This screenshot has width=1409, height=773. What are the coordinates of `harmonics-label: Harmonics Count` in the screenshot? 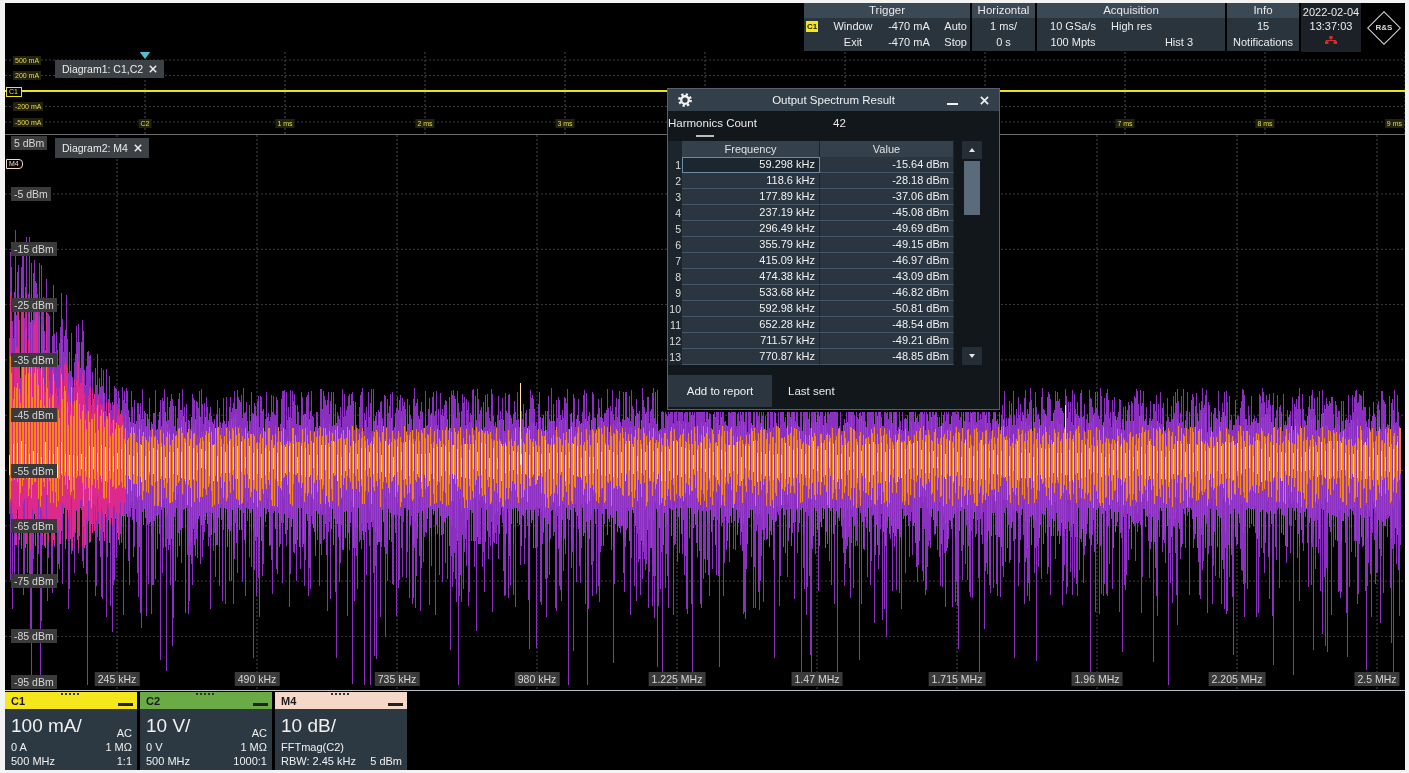 It's located at (713, 123).